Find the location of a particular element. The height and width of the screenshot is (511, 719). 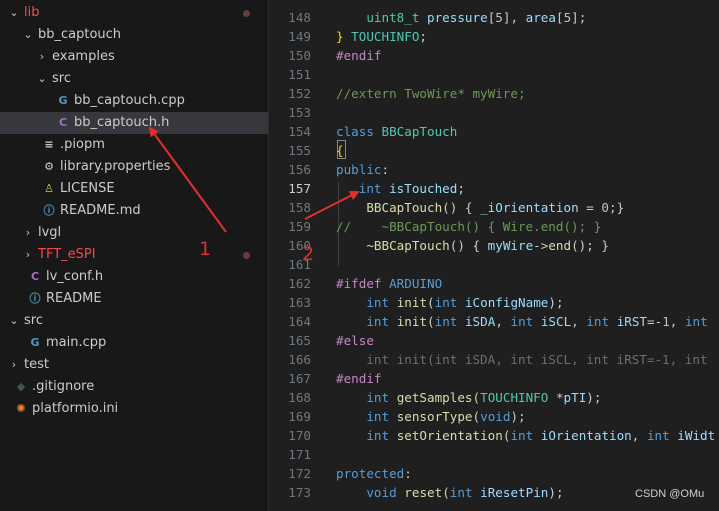

tree-item-readme: ⓘ README is located at coordinates (134, 299).